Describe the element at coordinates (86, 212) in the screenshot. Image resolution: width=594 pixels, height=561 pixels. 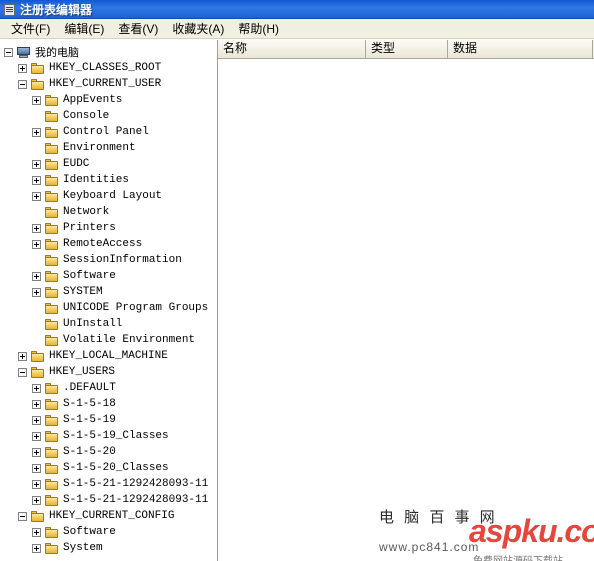
I see `tree-node-label: Network` at that location.